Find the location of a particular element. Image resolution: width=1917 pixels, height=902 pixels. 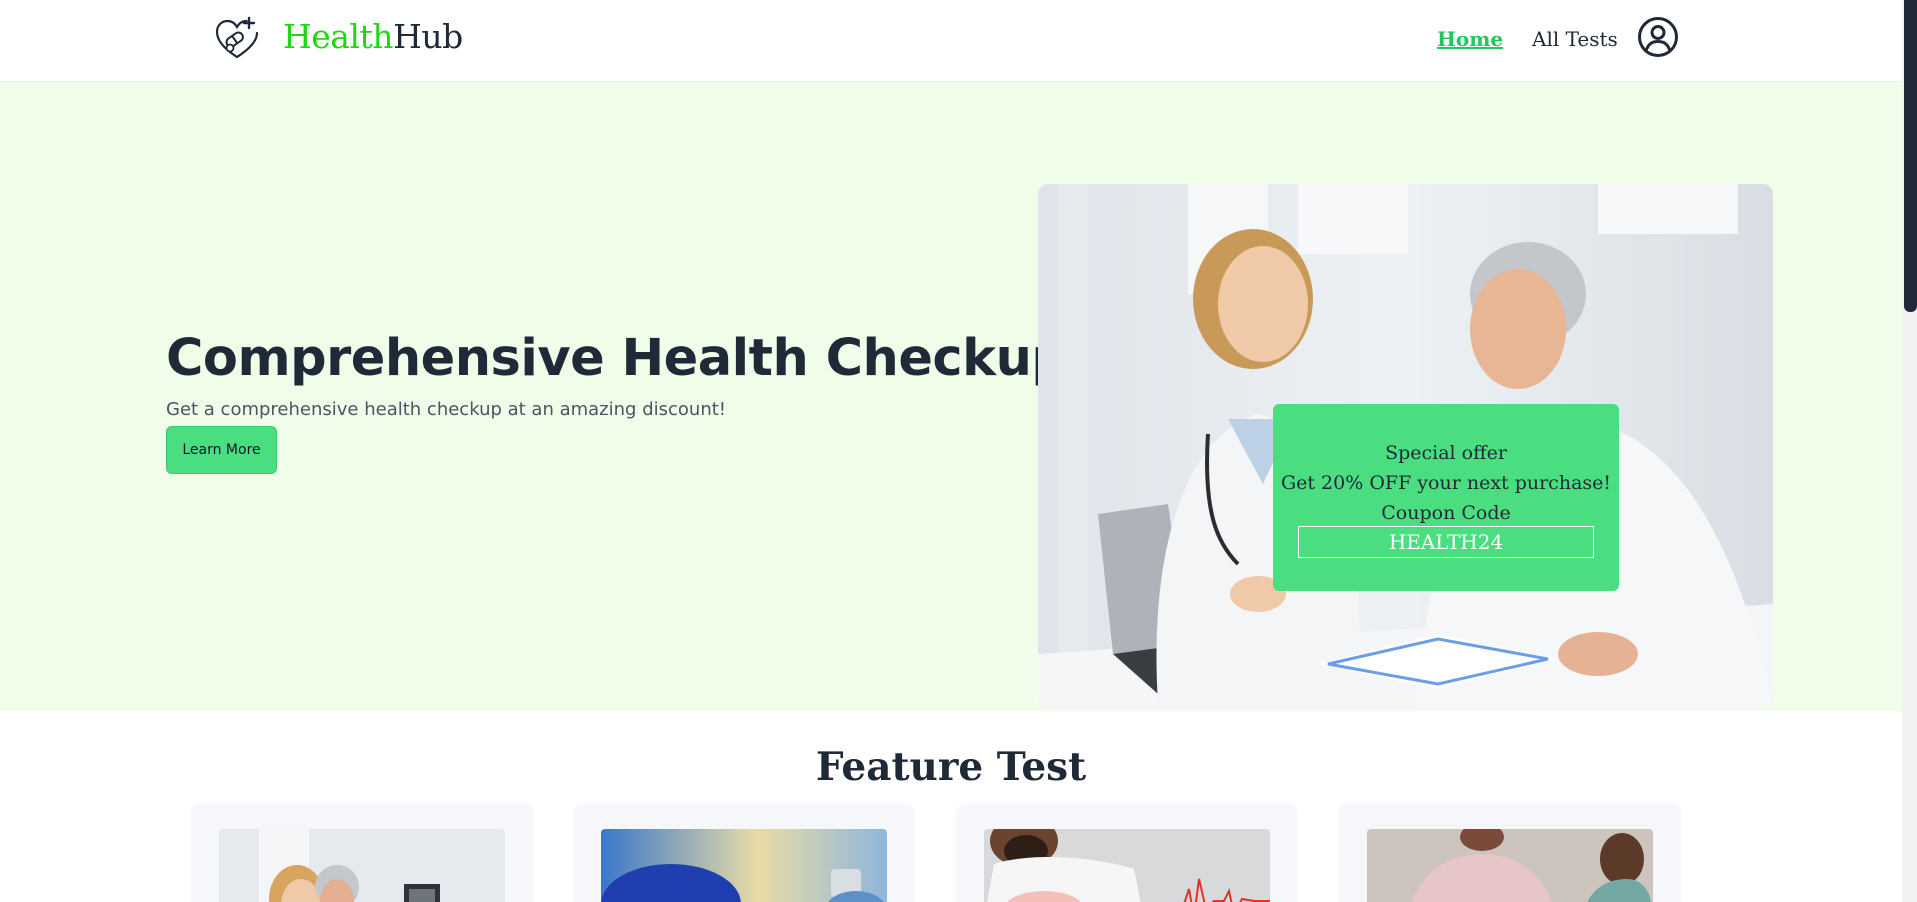

coupon-code: HEALTH24 is located at coordinates (1446, 542).